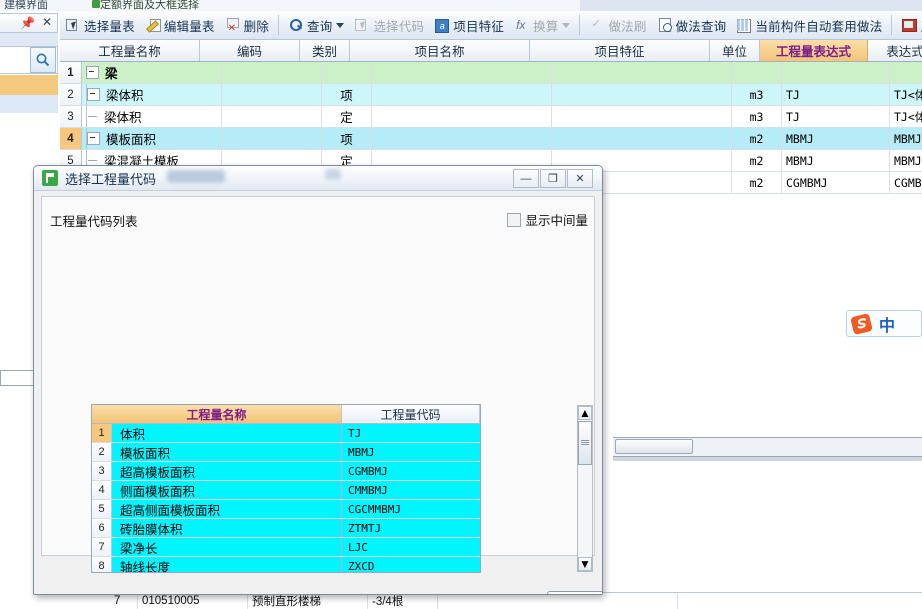 The height and width of the screenshot is (609, 922). What do you see at coordinates (250, 50) in the screenshot?
I see `grid-column-header: 编码` at bounding box center [250, 50].